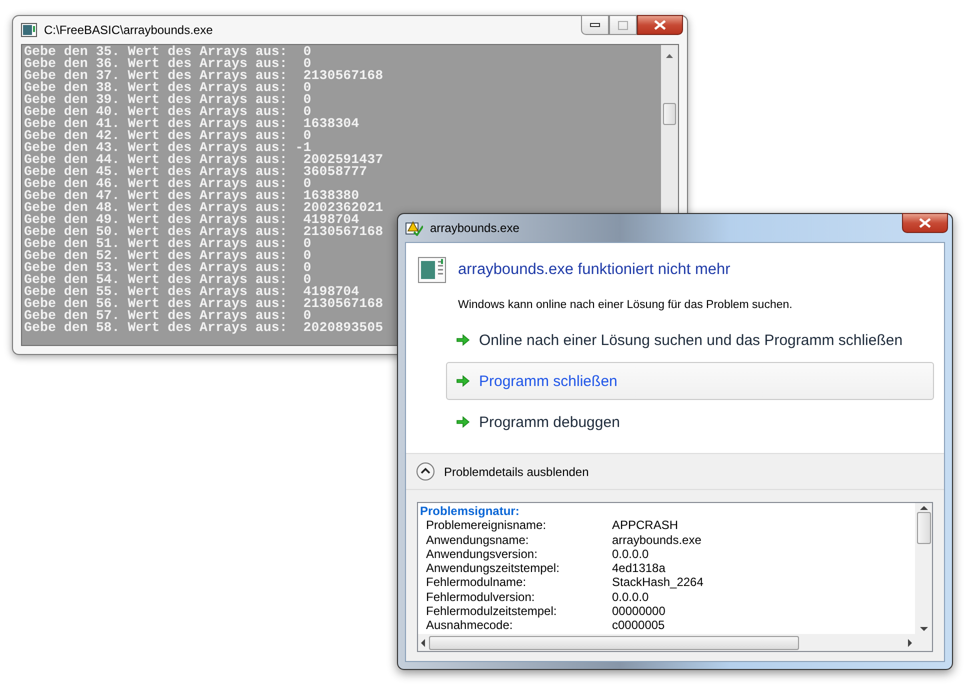  Describe the element at coordinates (657, 539) in the screenshot. I see `detail-value: arraybounds.exe` at that location.